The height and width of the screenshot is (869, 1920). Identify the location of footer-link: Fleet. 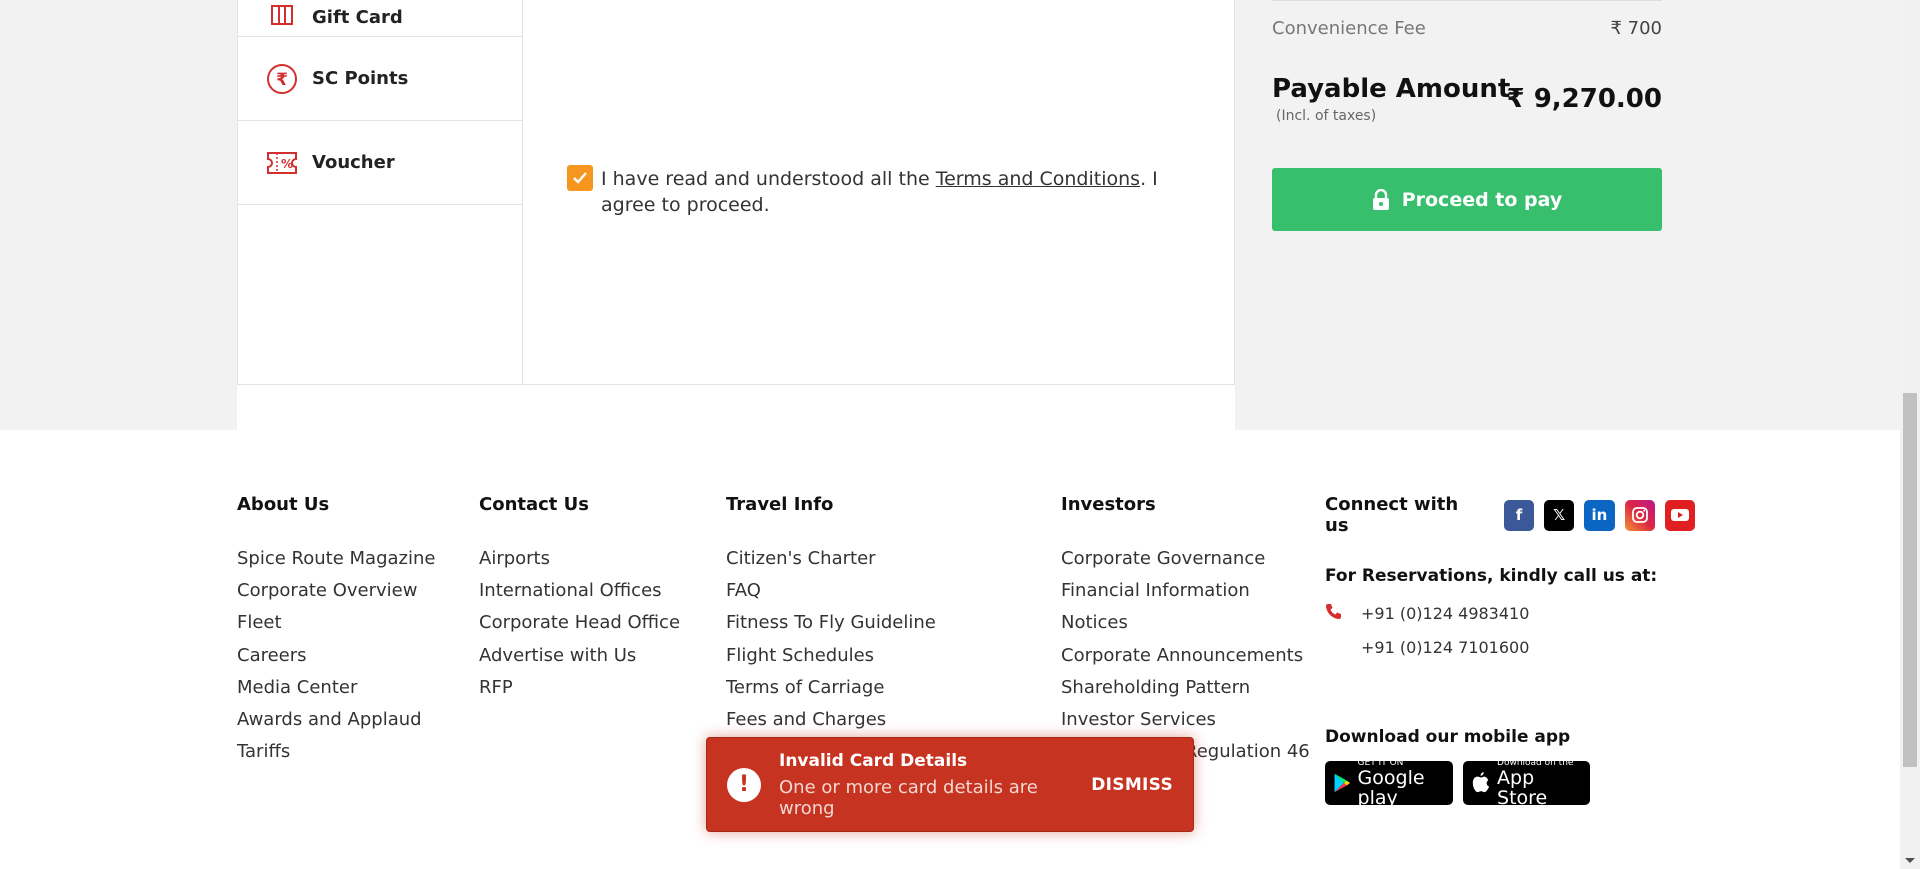
(336, 623).